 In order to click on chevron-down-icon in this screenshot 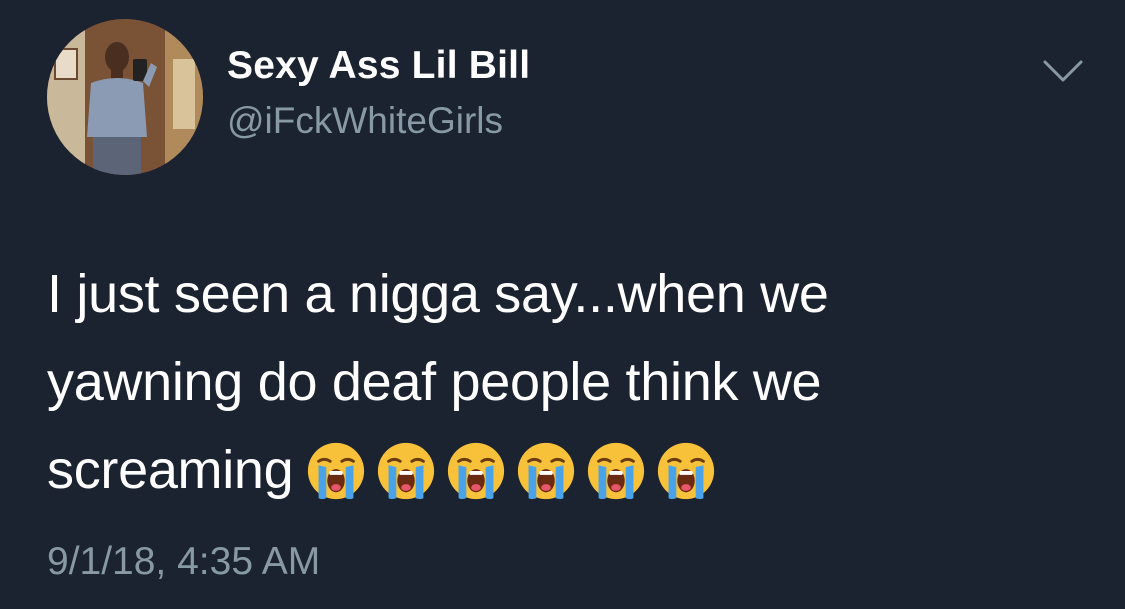, I will do `click(1063, 71)`.